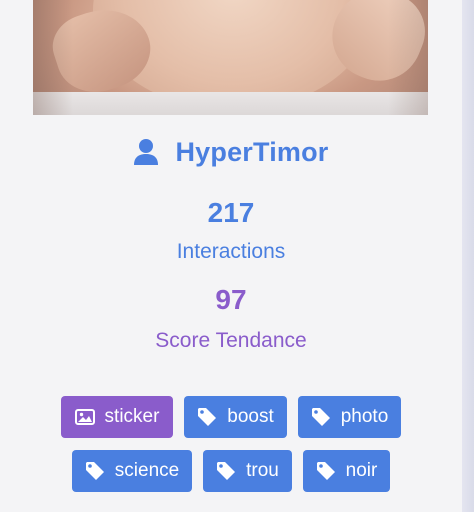 This screenshot has width=474, height=512. I want to click on tag-science: science, so click(132, 471).